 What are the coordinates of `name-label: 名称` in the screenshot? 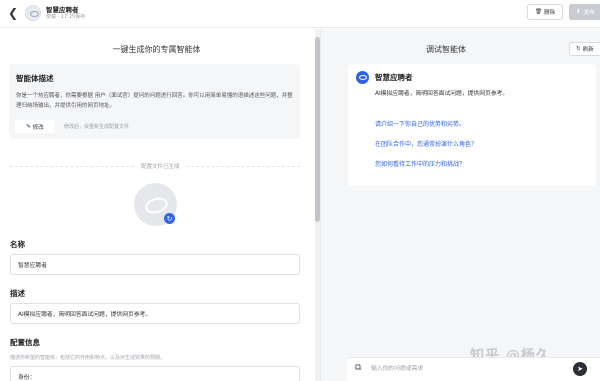 It's located at (17, 244).